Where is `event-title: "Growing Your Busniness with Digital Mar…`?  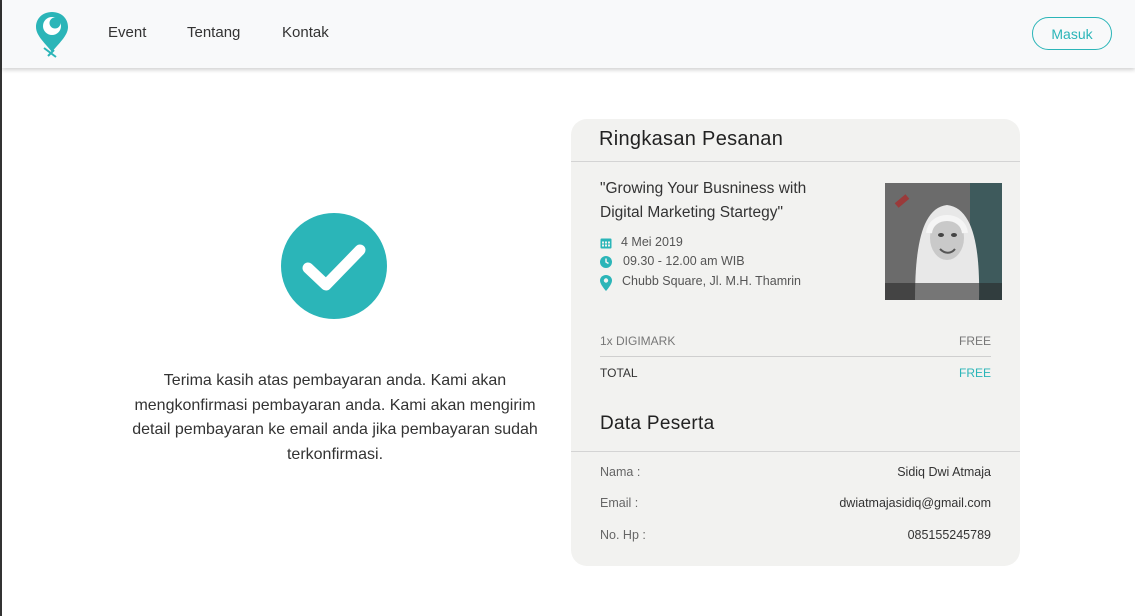
event-title: "Growing Your Busniness with Digital Mar… is located at coordinates (703, 200).